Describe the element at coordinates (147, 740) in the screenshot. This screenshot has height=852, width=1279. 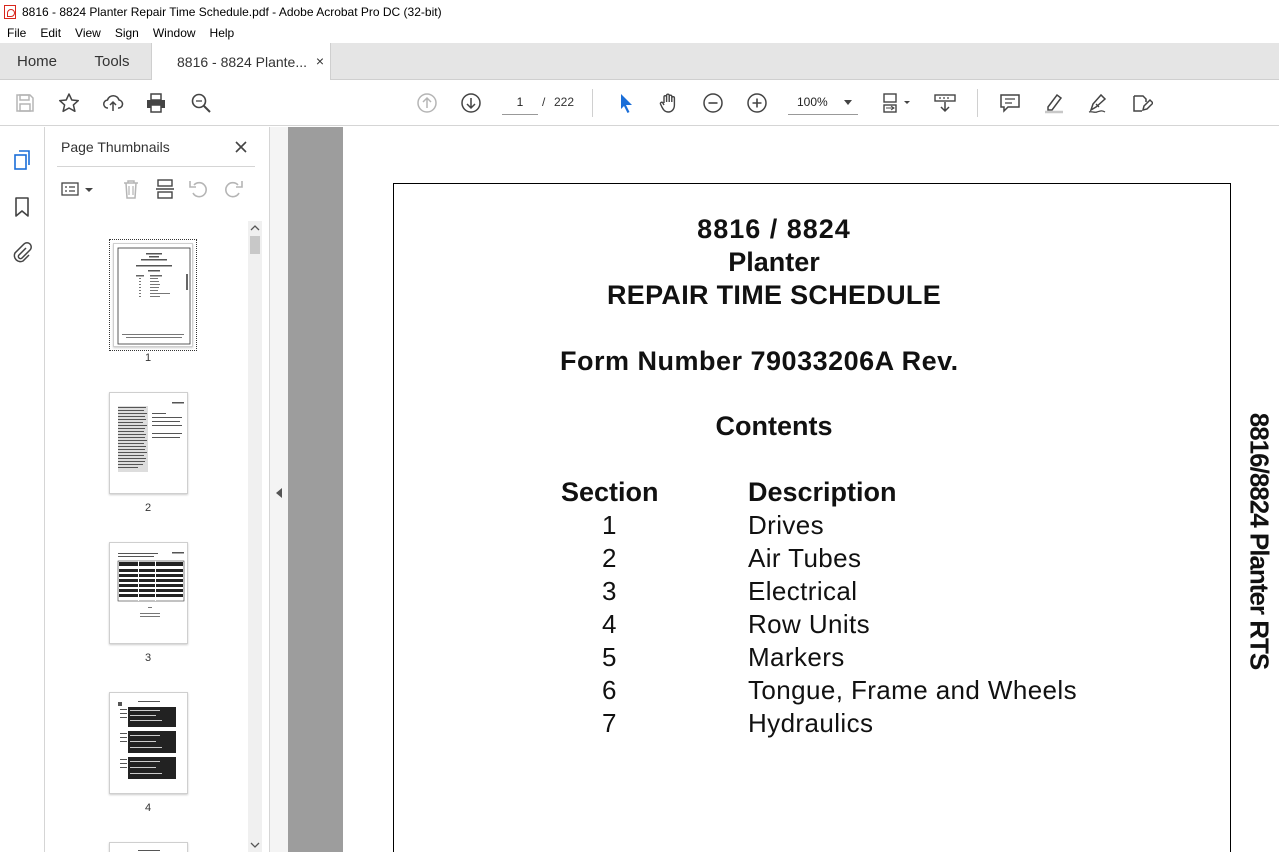
I see `page-4-preview` at that location.